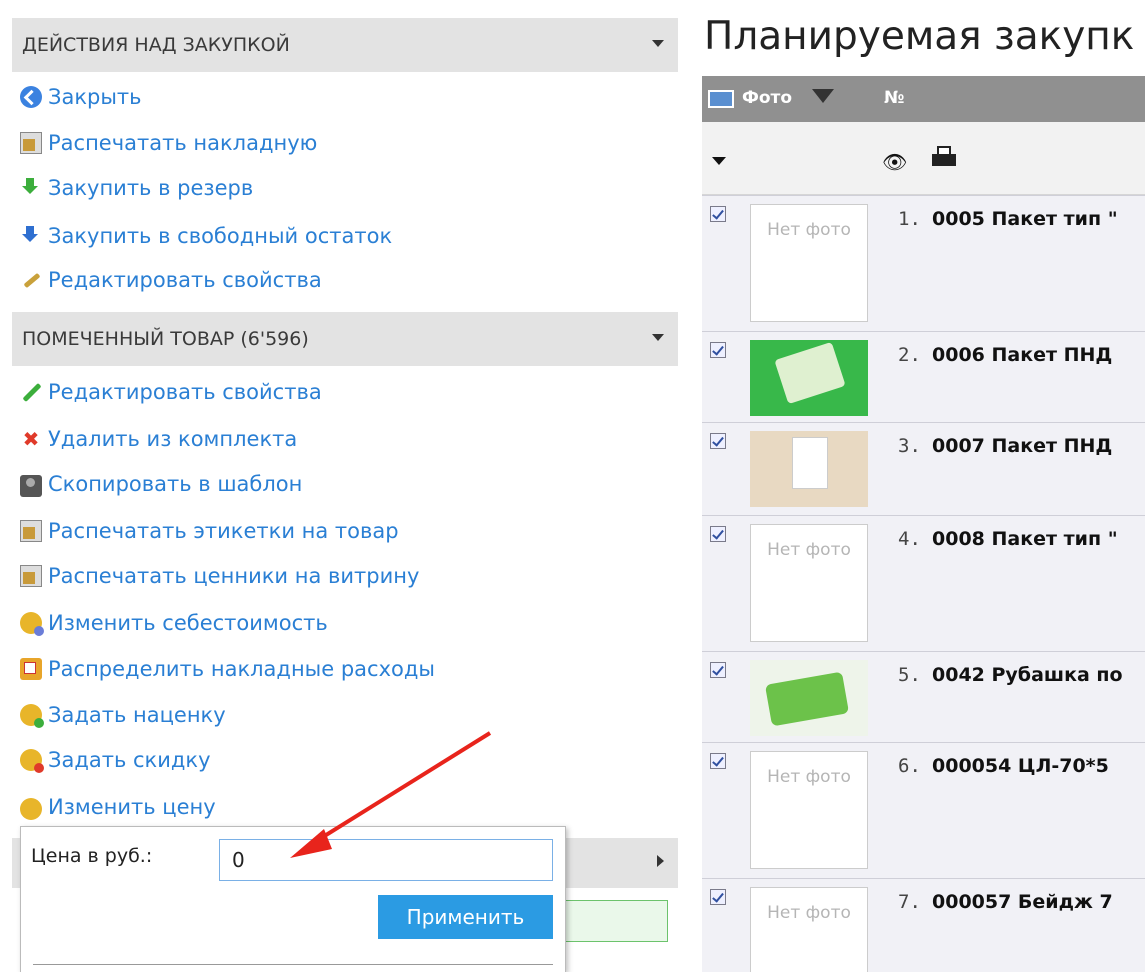  What do you see at coordinates (132, 807) in the screenshot?
I see `change-price-label: Изменить цену` at bounding box center [132, 807].